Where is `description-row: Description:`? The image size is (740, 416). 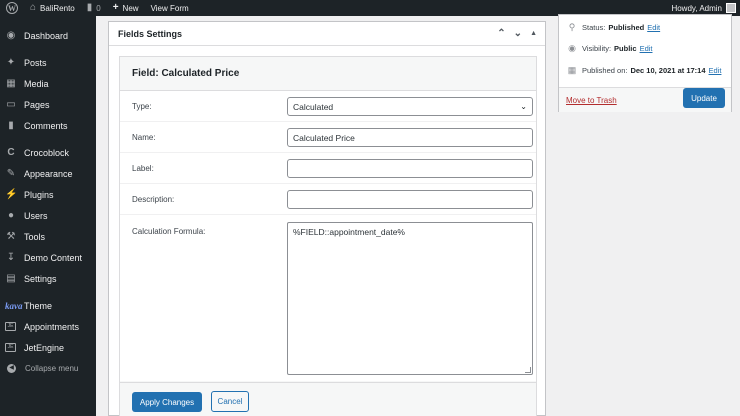
description-row: Description: is located at coordinates (328, 199).